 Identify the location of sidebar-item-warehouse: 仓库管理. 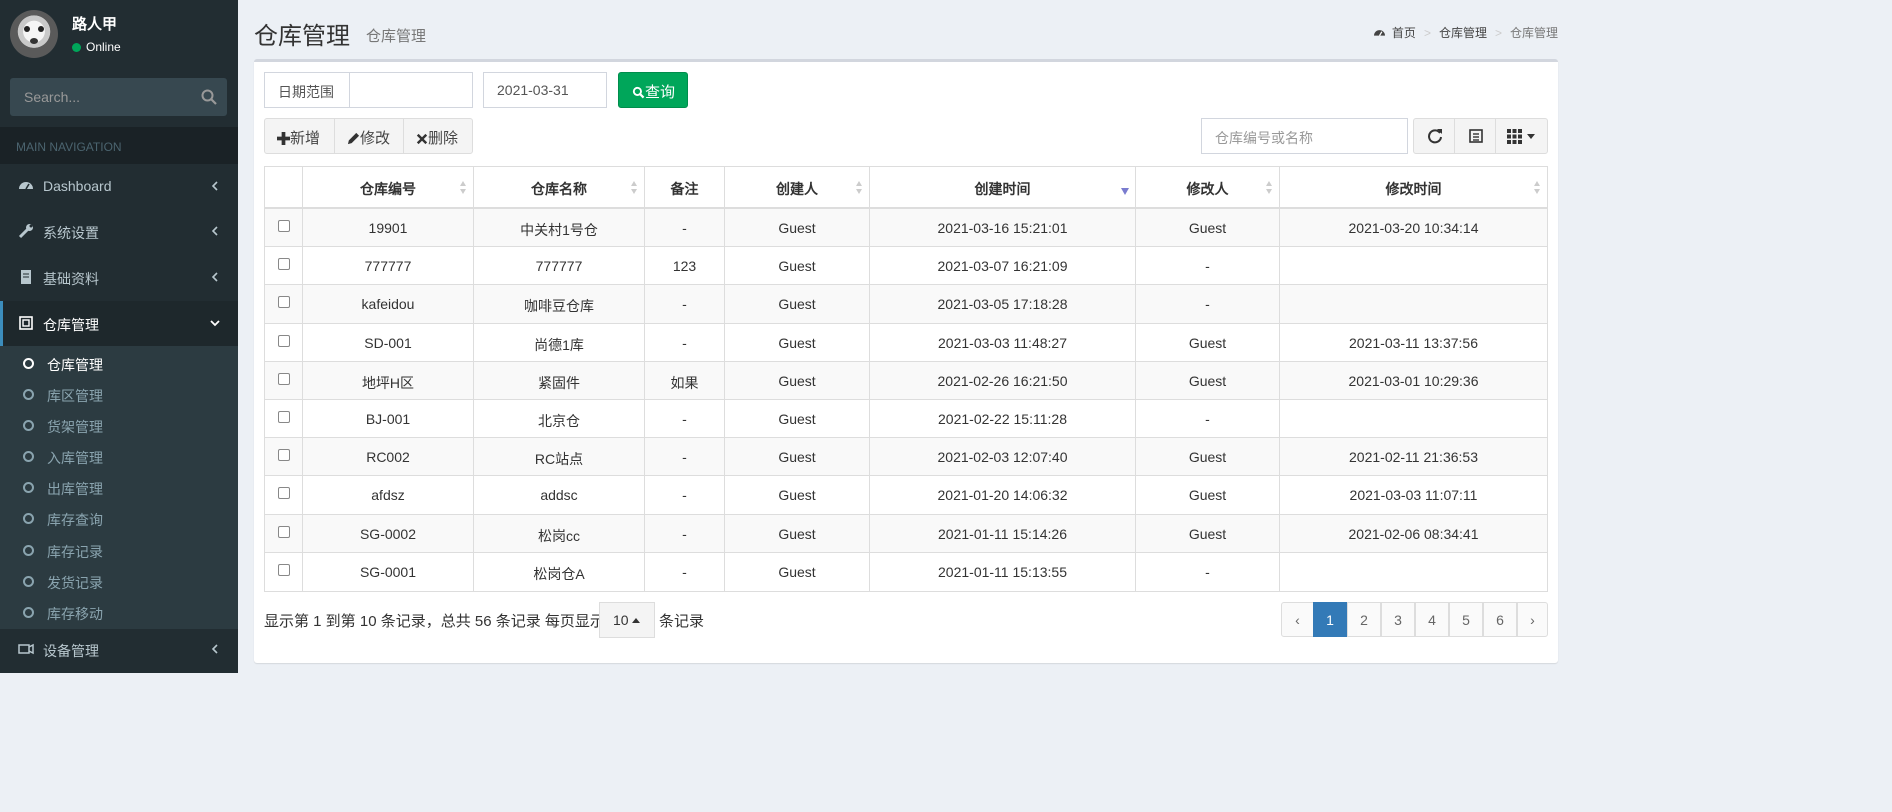
(119, 323).